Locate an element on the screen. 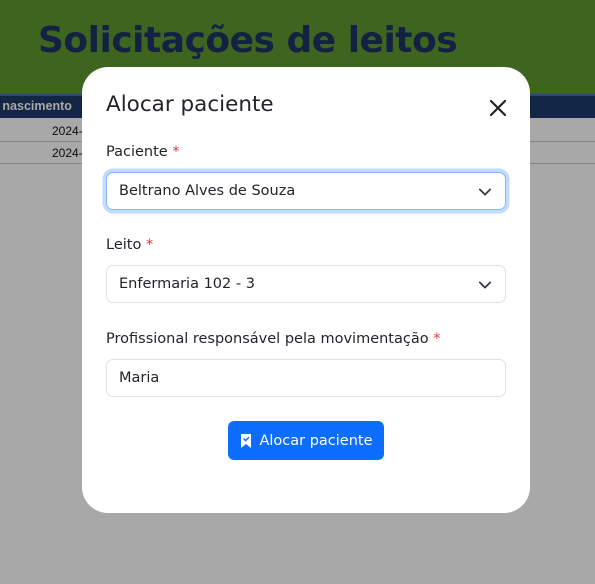 Image resolution: width=595 pixels, height=584 pixels. modal-title: Alocar paciente is located at coordinates (190, 104).